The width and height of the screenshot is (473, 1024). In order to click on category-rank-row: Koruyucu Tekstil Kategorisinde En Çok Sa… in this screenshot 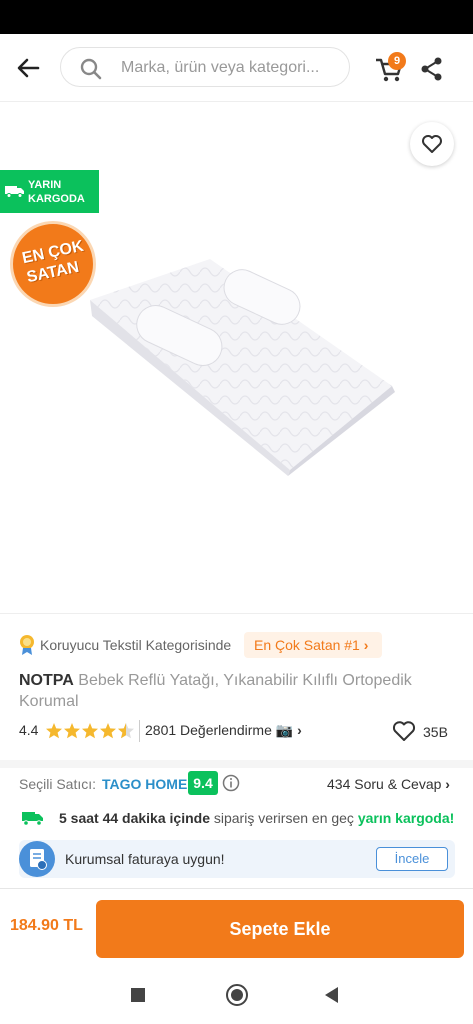, I will do `click(238, 645)`.